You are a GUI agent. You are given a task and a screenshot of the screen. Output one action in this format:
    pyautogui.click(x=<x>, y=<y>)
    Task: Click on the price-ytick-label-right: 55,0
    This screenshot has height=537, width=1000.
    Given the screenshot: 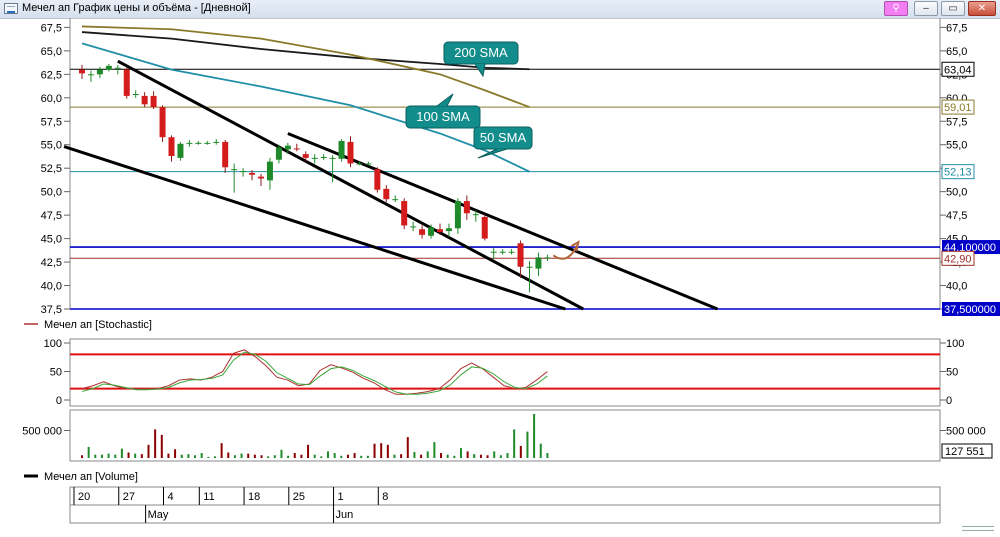 What is the action you would take?
    pyautogui.click(x=956, y=146)
    